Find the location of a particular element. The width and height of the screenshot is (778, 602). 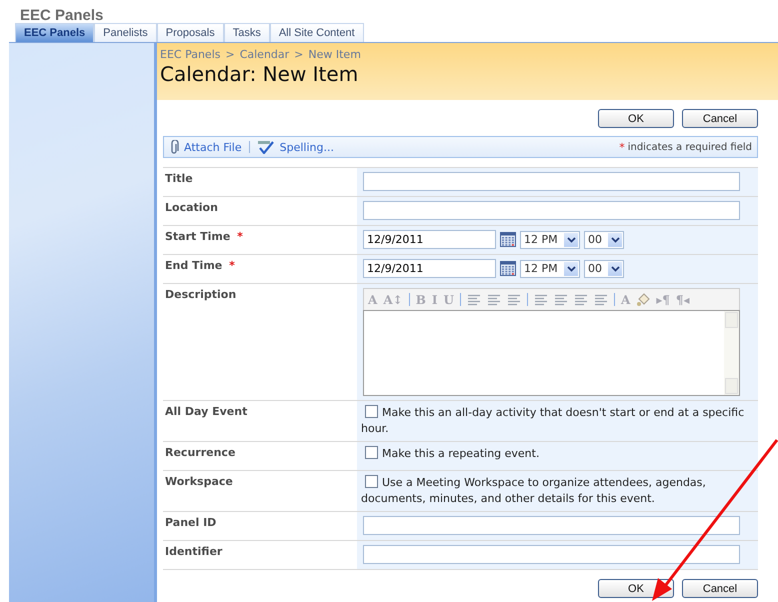

required-note: indicates a required field is located at coordinates (690, 147).